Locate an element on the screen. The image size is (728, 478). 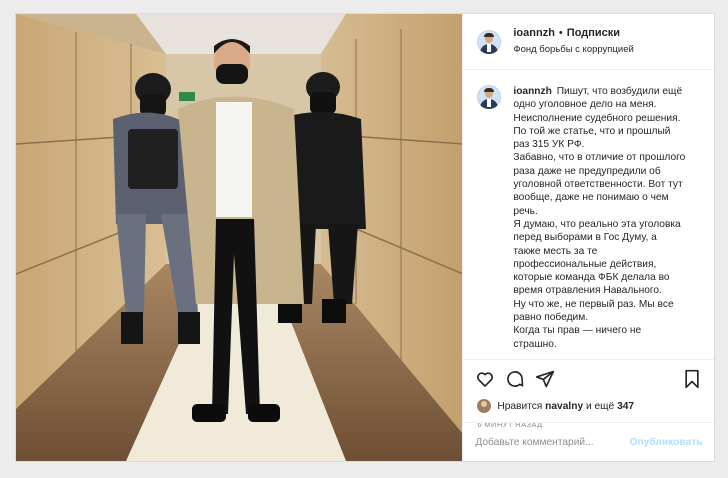
author-username: ioannzh is located at coordinates (534, 33).